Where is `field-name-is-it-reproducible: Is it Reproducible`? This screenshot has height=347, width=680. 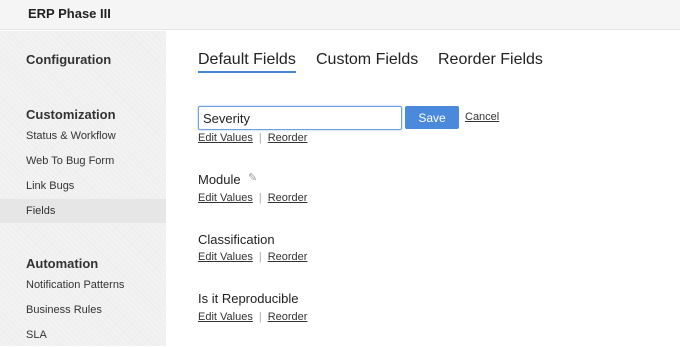
field-name-is-it-reproducible: Is it Reproducible is located at coordinates (248, 298).